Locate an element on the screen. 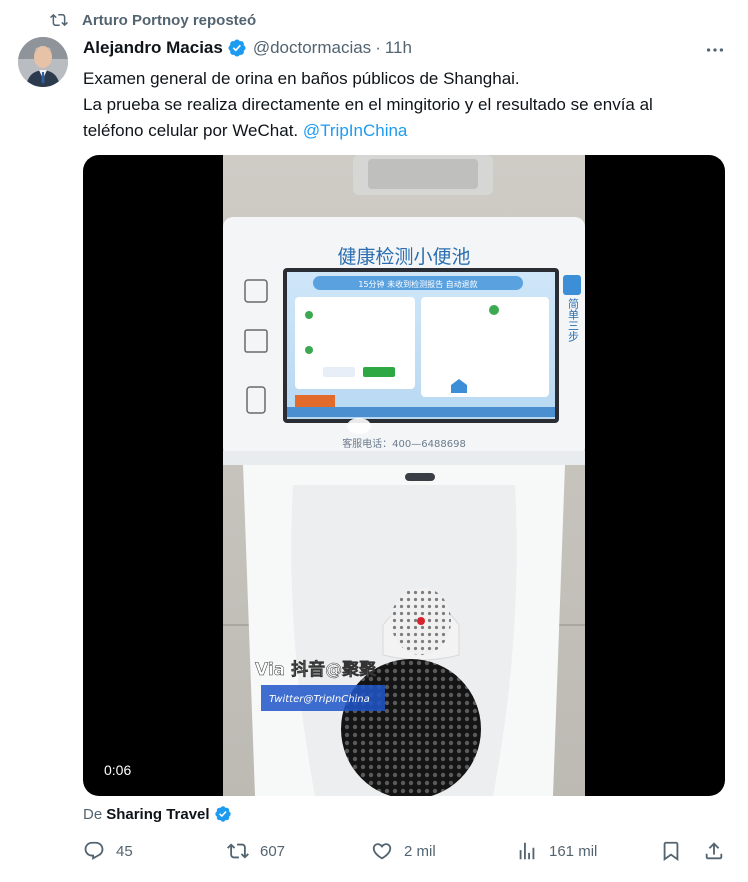 The image size is (748, 882). views-icon is located at coordinates (527, 851).